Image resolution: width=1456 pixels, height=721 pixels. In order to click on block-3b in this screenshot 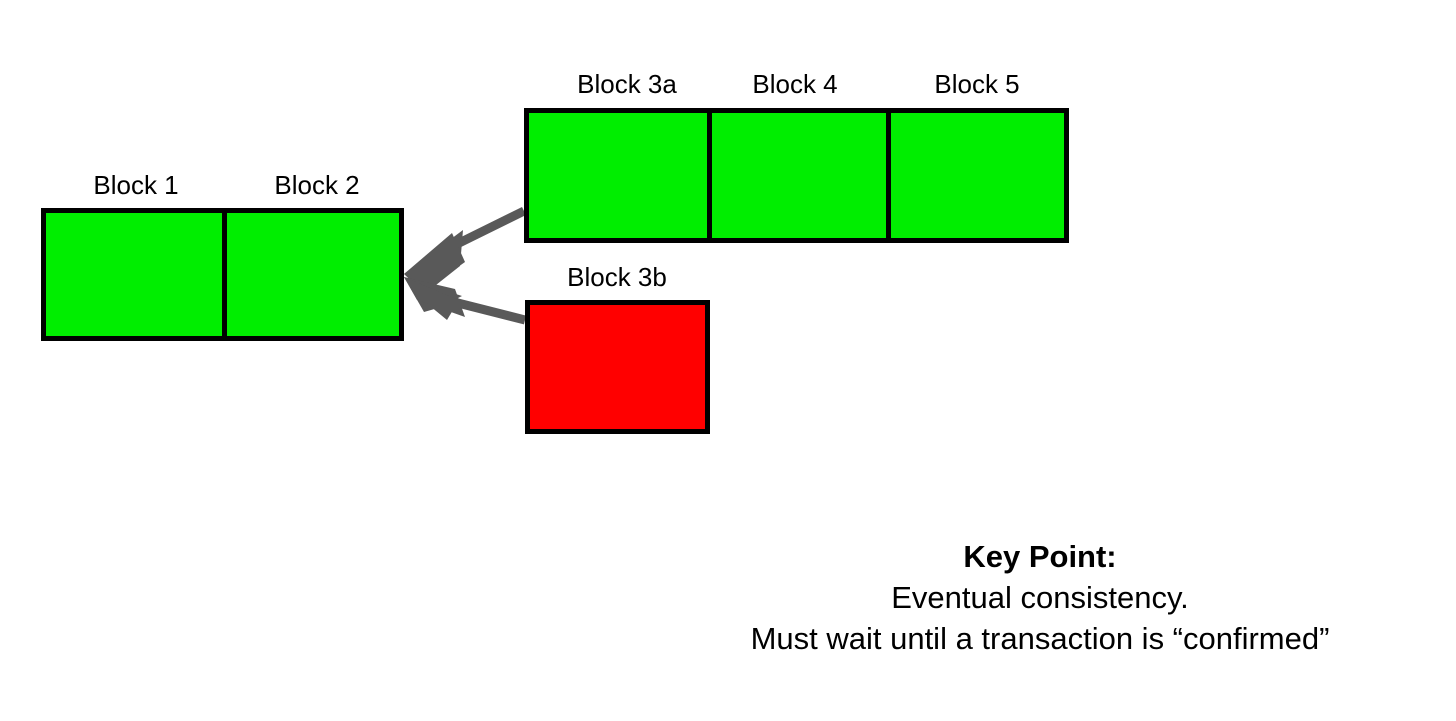, I will do `click(617, 367)`.